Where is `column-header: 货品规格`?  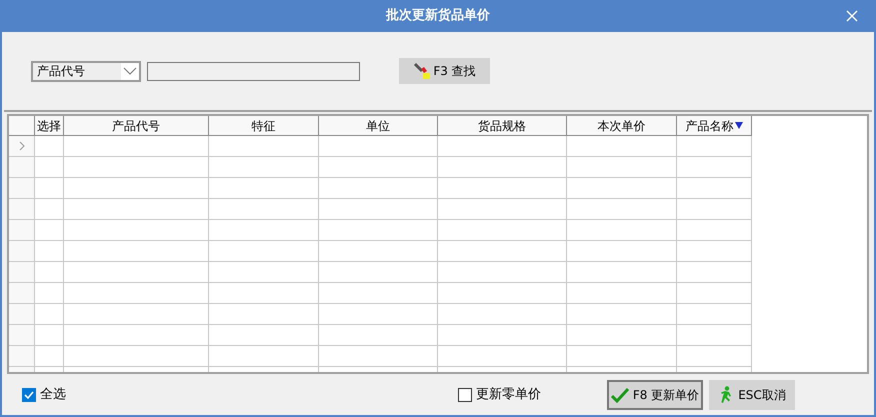
column-header: 货品规格 is located at coordinates (502, 126).